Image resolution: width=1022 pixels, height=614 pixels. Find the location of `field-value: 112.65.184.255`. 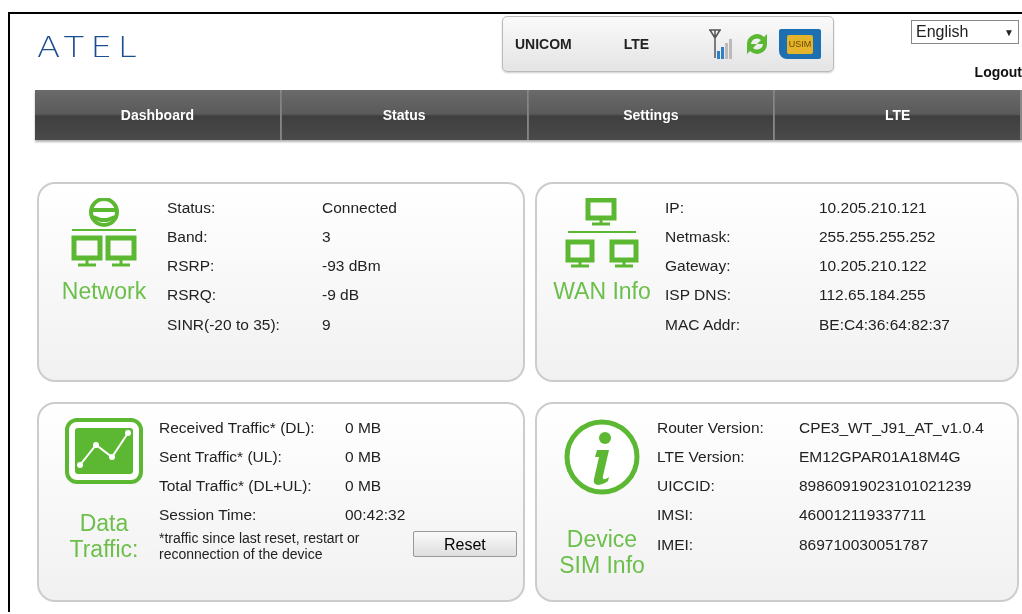

field-value: 112.65.184.255 is located at coordinates (873, 295).